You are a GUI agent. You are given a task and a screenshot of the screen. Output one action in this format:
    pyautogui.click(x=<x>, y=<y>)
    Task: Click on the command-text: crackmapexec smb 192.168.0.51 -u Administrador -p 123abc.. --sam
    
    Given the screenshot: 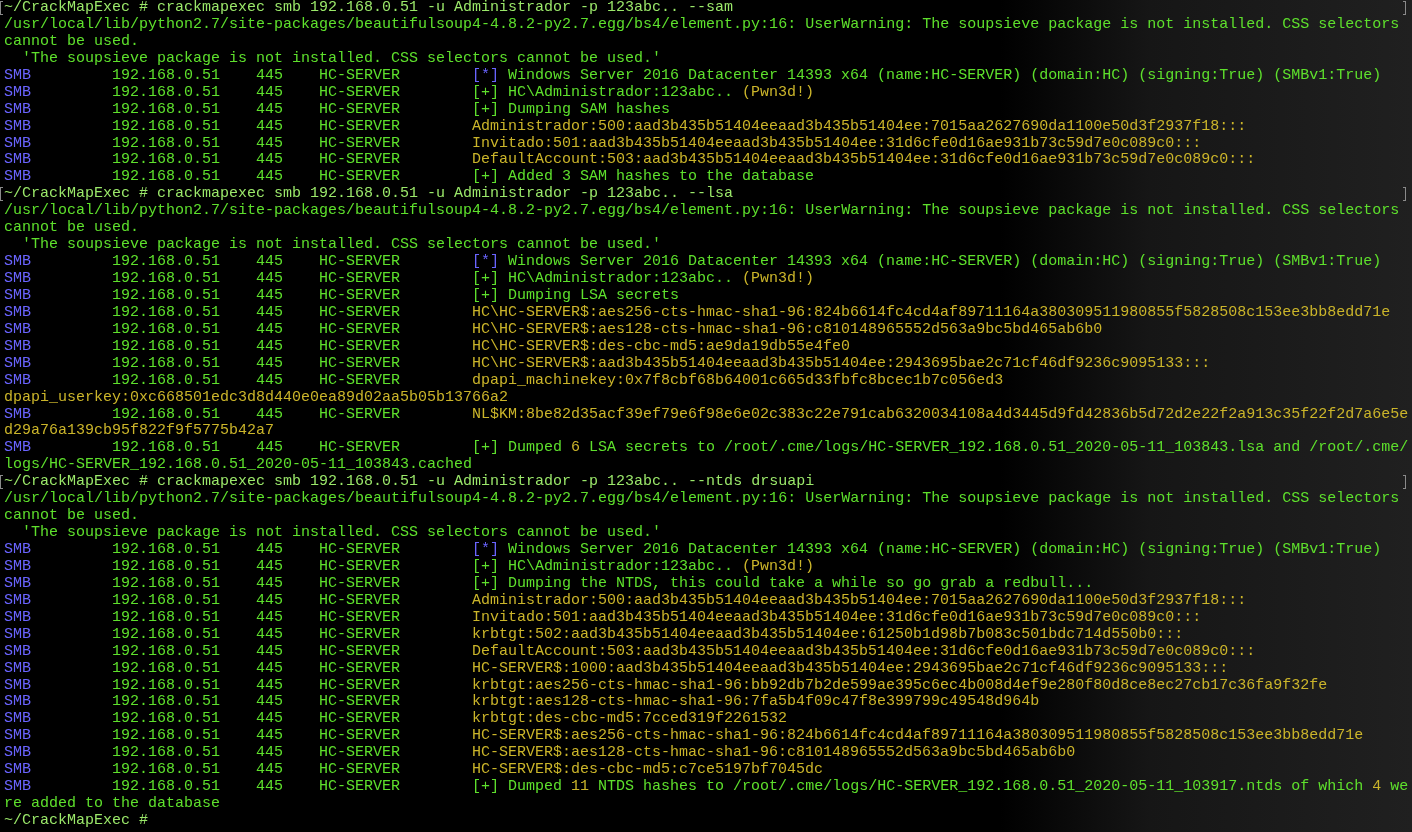 What is the action you would take?
    pyautogui.click(x=445, y=8)
    